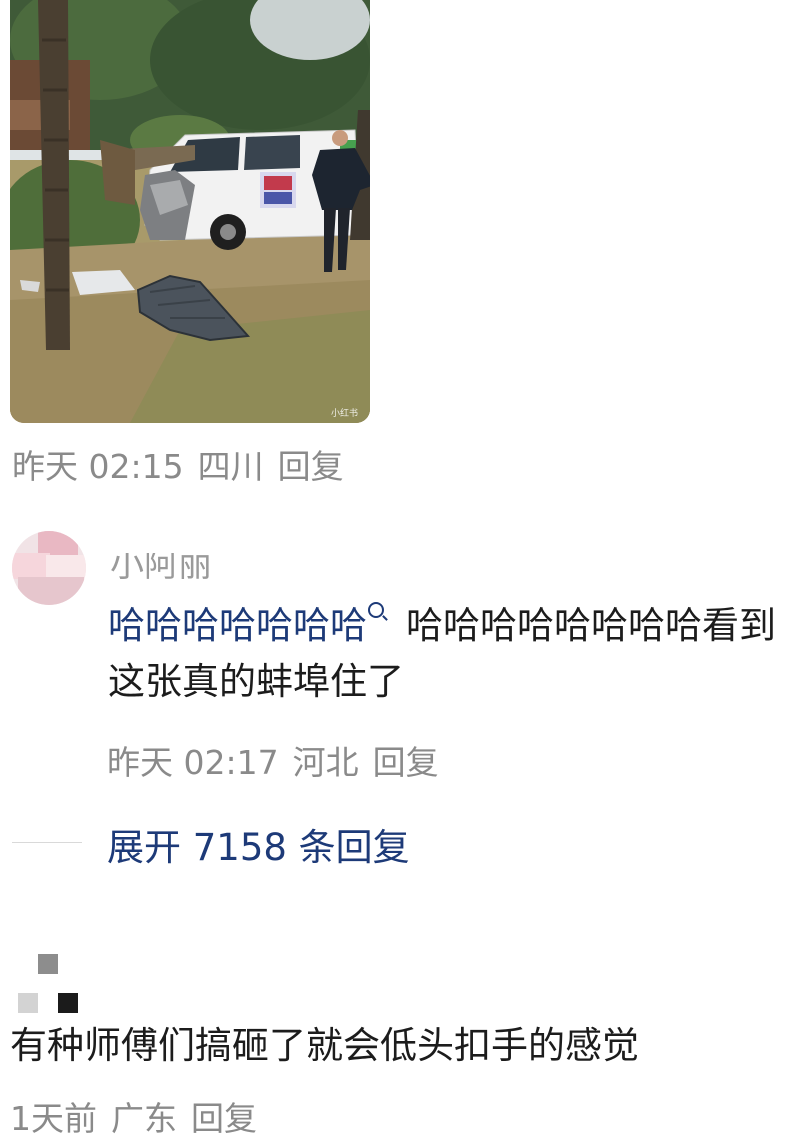 This screenshot has height=1140, width=791. I want to click on search-link-text: 哈哈哈哈哈哈哈, so click(237, 625).